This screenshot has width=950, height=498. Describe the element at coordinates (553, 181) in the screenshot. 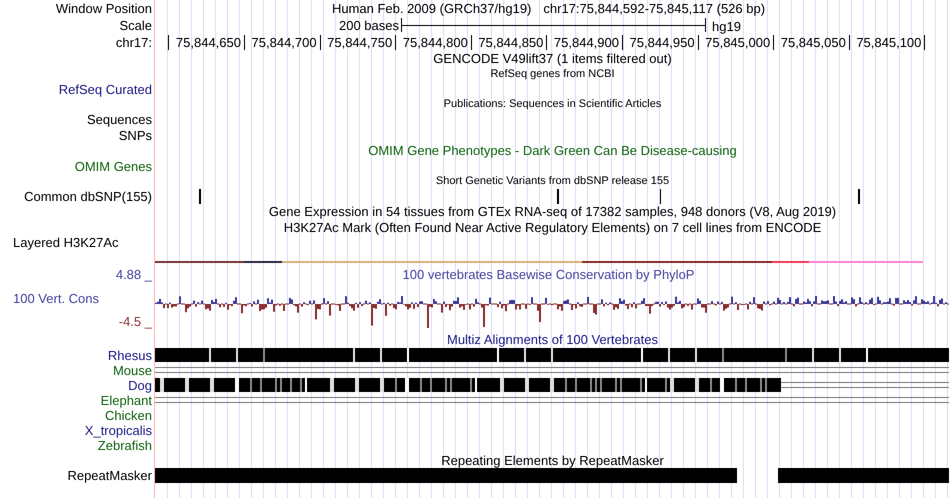

I see `track-title: Short Genetic Variants from dbSNP release 155` at that location.